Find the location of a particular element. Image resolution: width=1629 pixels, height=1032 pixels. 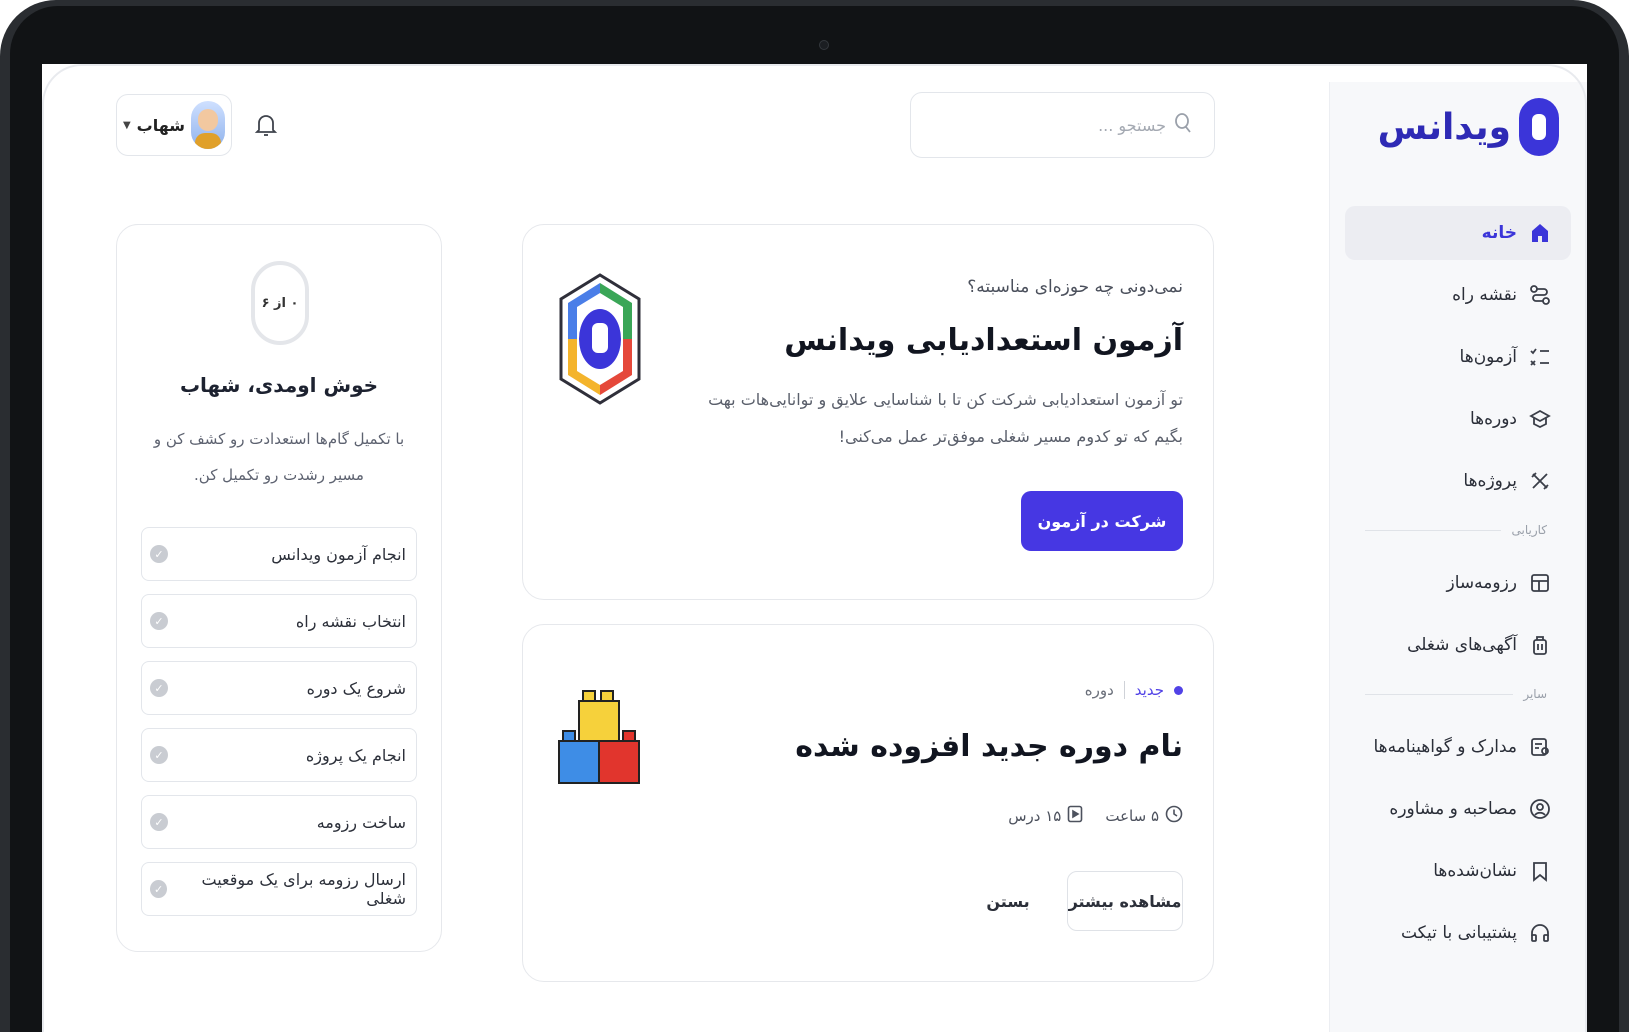

home-icon is located at coordinates (1540, 233).